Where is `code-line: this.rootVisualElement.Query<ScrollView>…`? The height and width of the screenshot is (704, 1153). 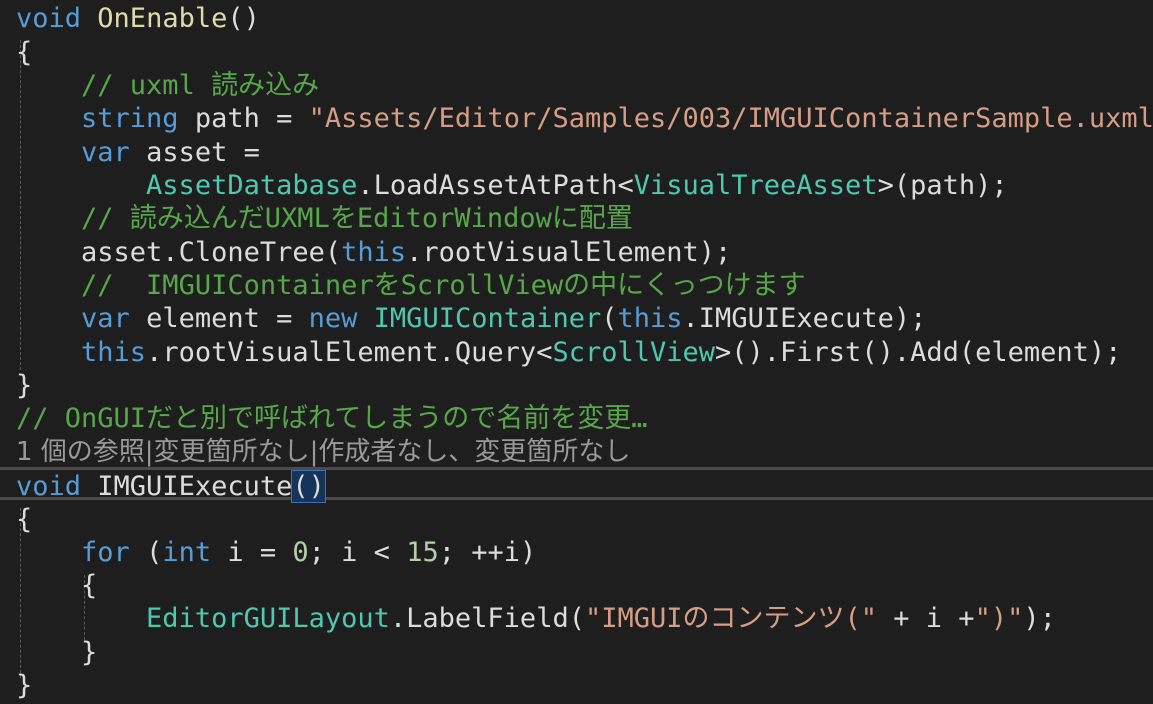 code-line: this.rootVisualElement.Query<ScrollView>… is located at coordinates (568, 352).